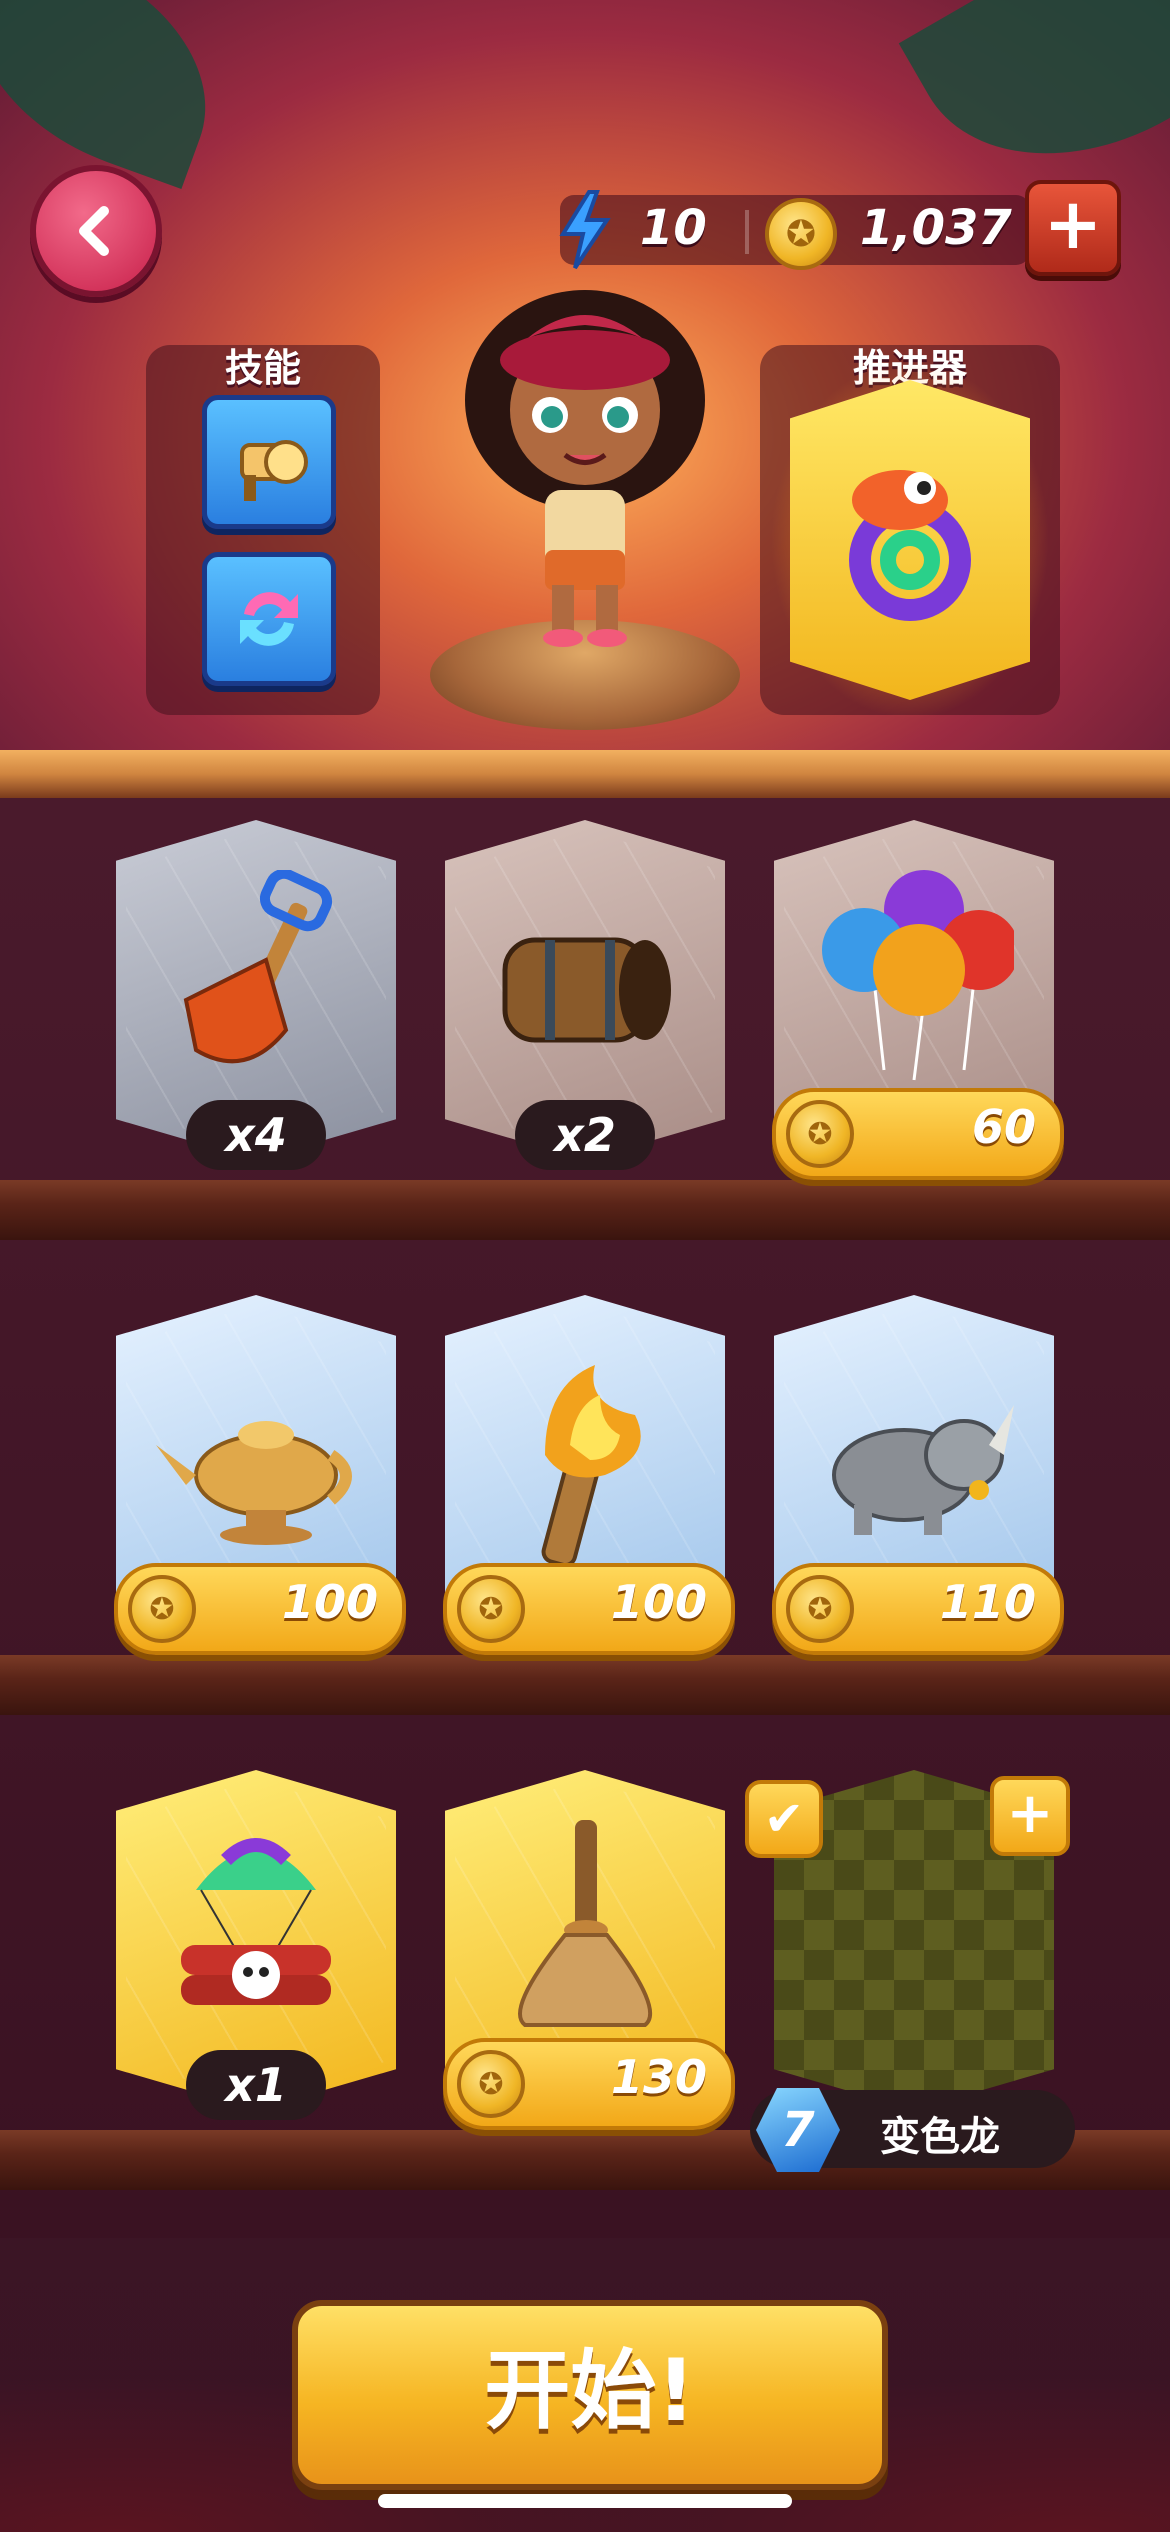 The width and height of the screenshot is (1170, 2532). What do you see at coordinates (254, 1483) in the screenshot?
I see `magic-lamp-icon` at bounding box center [254, 1483].